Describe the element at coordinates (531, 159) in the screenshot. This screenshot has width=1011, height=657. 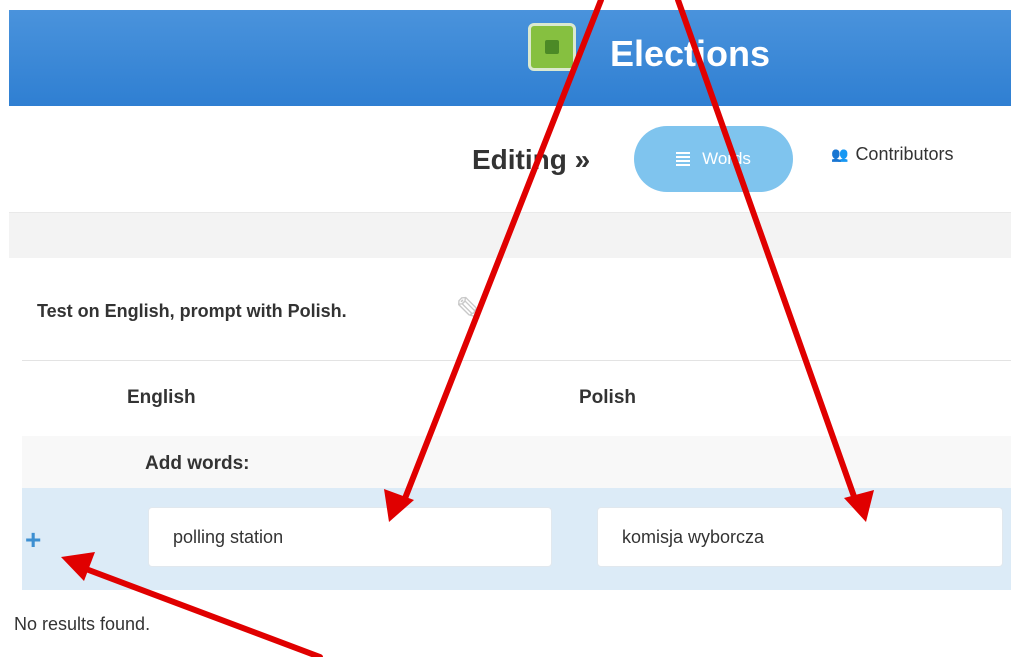
I see `editing-label: Editing »` at that location.